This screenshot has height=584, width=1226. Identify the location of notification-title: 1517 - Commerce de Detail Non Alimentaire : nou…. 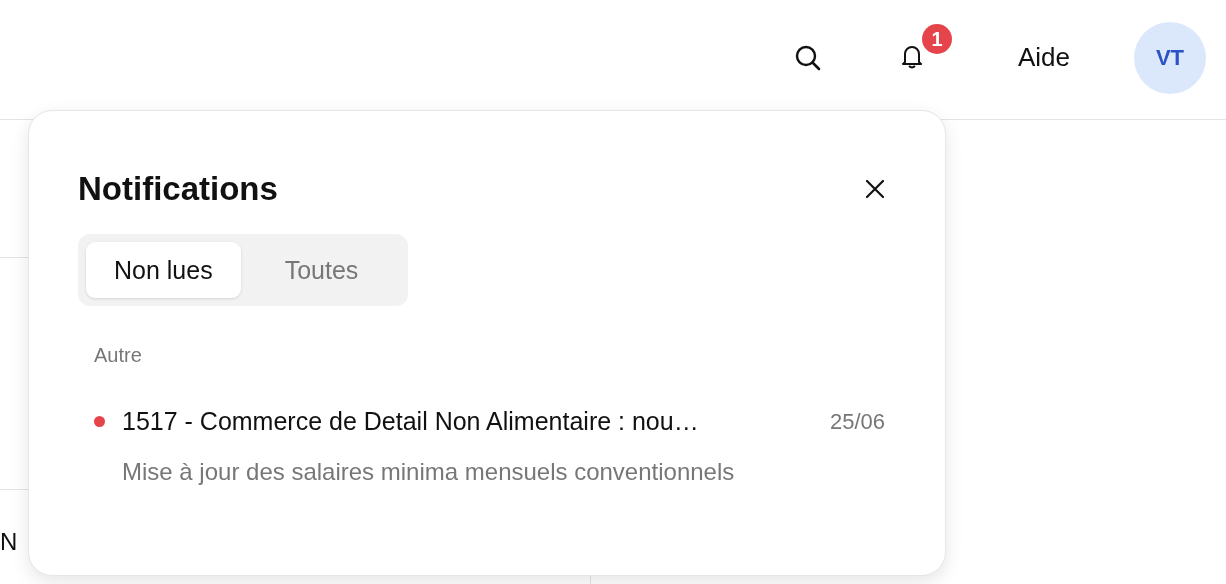
(466, 421).